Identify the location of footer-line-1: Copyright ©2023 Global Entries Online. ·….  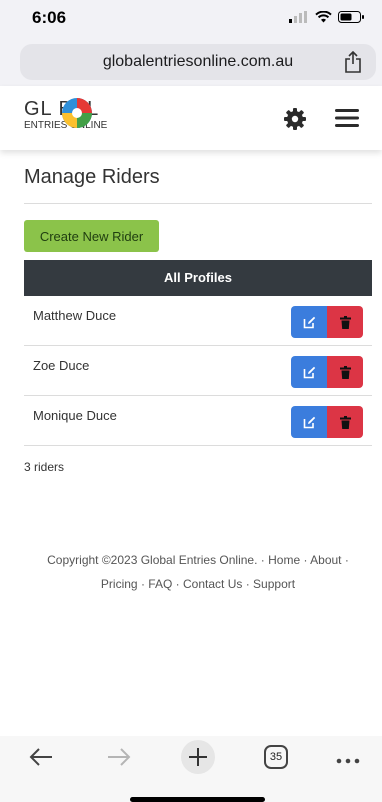
(198, 560).